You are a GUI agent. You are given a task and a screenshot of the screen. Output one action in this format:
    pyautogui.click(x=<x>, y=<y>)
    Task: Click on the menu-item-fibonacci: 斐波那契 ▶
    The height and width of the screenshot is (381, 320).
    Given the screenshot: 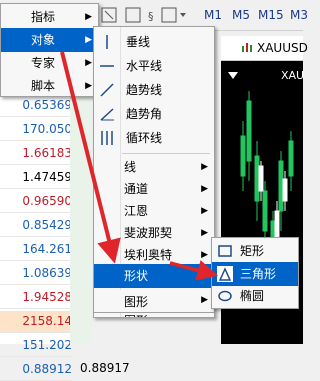 What is the action you would take?
    pyautogui.click(x=154, y=233)
    